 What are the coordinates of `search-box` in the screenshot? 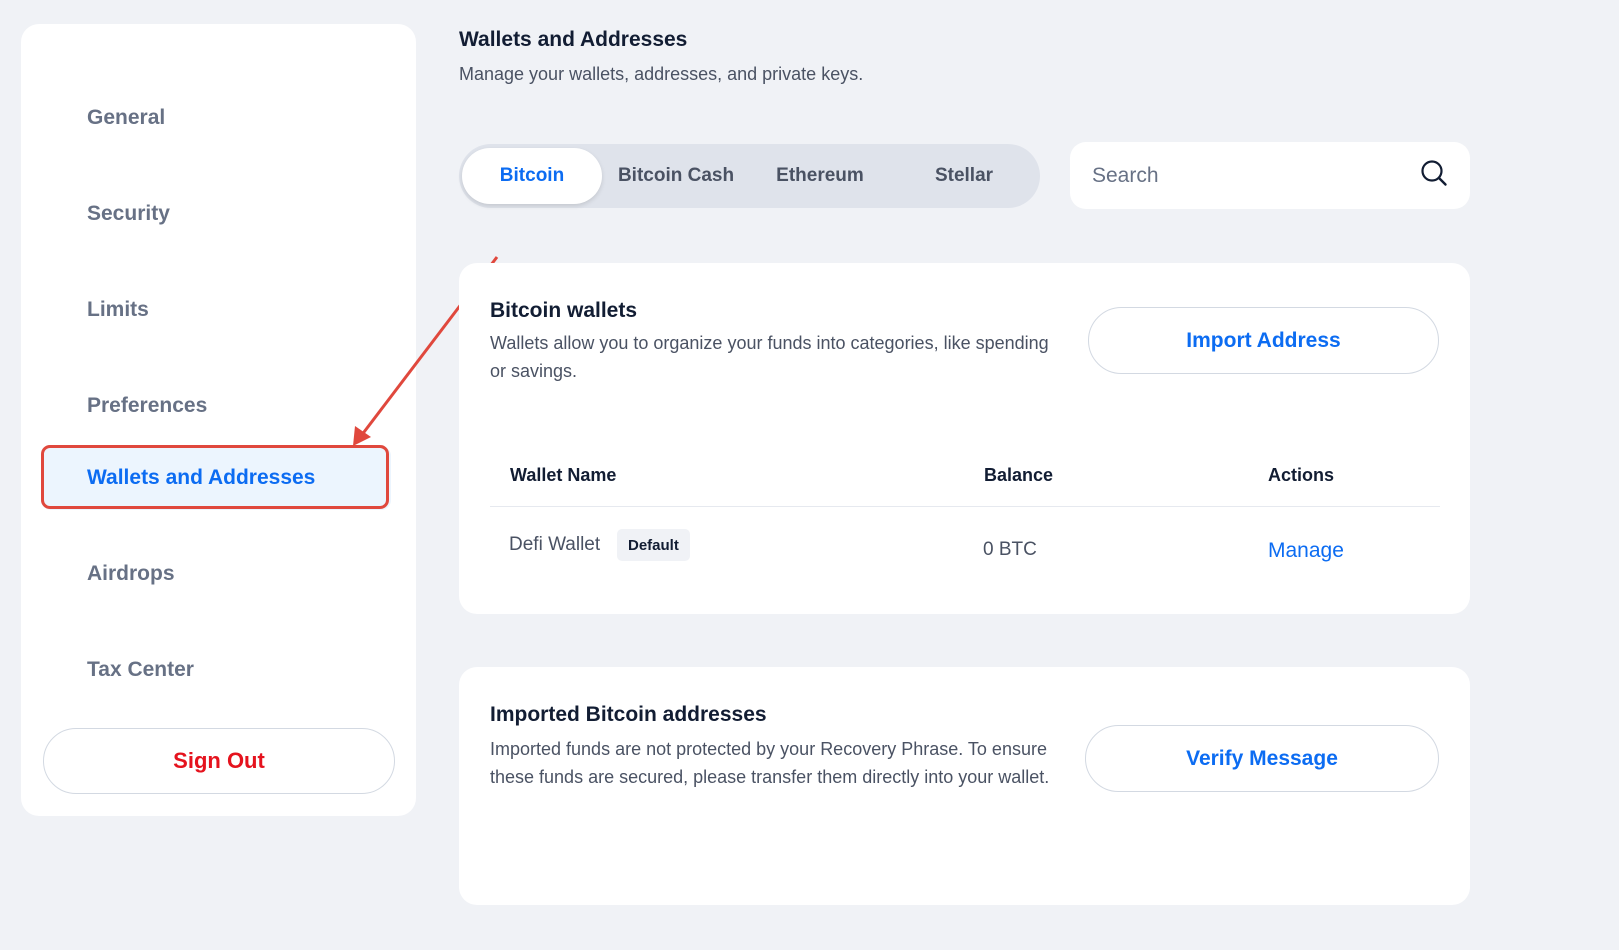 It's located at (1270, 175).